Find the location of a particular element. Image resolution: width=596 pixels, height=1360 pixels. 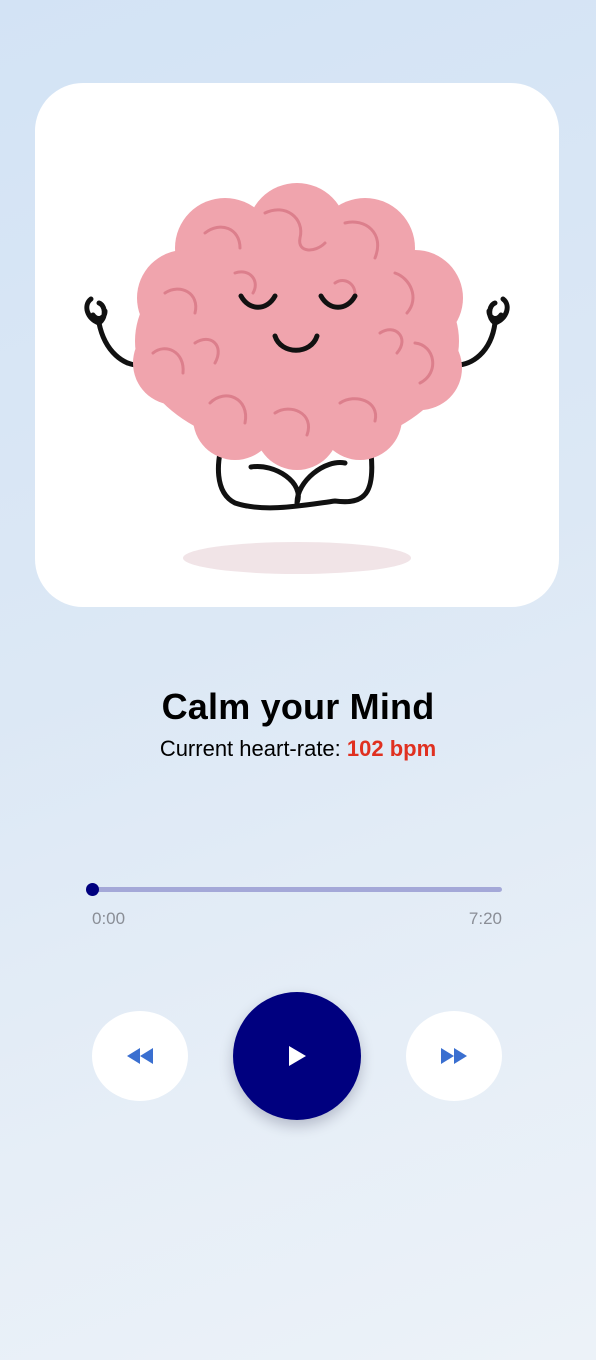

track-title: Calm your Mind is located at coordinates (298, 706).